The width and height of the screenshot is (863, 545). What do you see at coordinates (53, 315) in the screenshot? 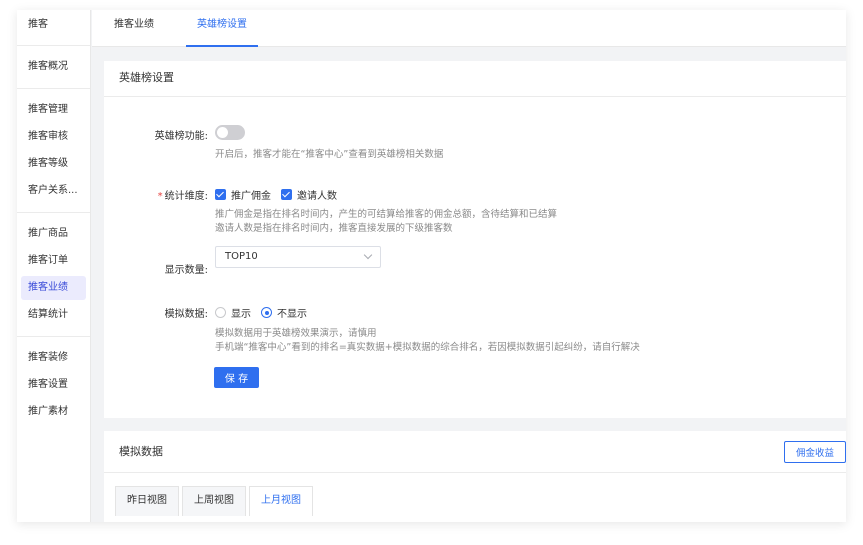
I see `sidebar-item-settlement: 结算统计` at bounding box center [53, 315].